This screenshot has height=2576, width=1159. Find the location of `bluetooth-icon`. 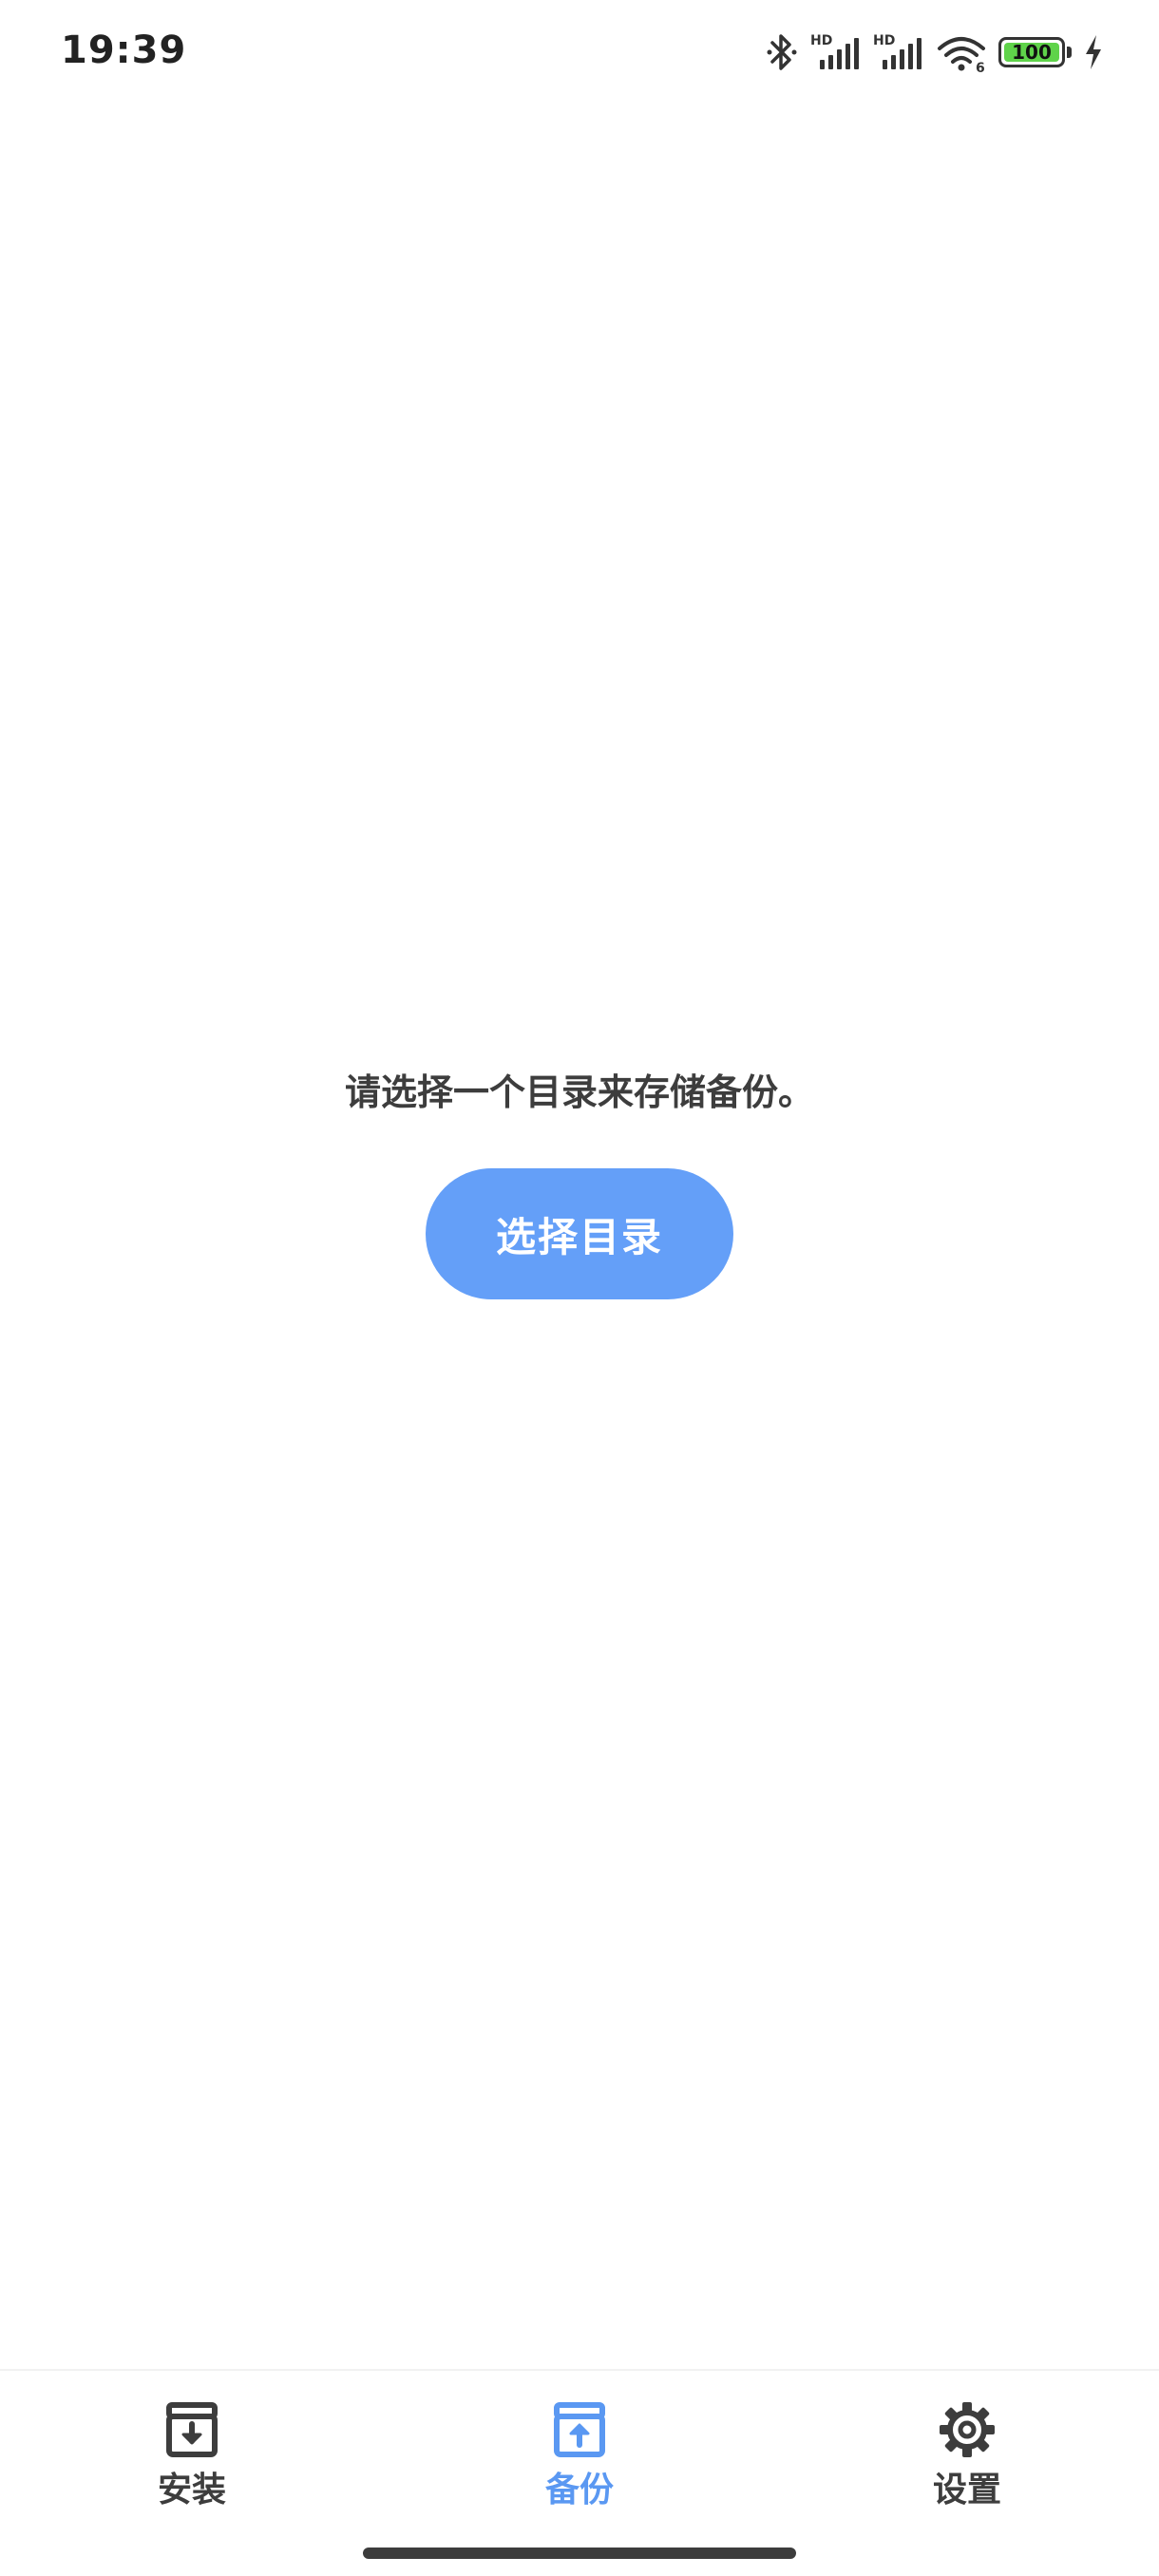

bluetooth-icon is located at coordinates (782, 52).